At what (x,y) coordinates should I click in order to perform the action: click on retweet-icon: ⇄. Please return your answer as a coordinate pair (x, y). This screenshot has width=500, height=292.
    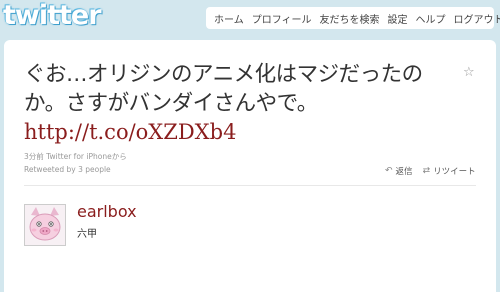
    Looking at the image, I should click on (426, 171).